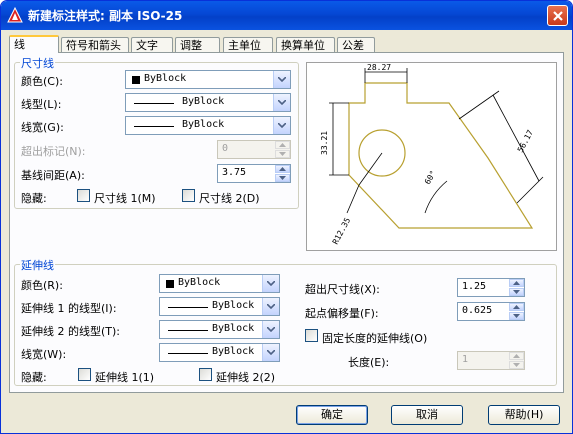 Image resolution: width=573 pixels, height=434 pixels. Describe the element at coordinates (246, 377) in the screenshot. I see `suppress-ext-line-2-label: 延伸线 2(2)` at that location.